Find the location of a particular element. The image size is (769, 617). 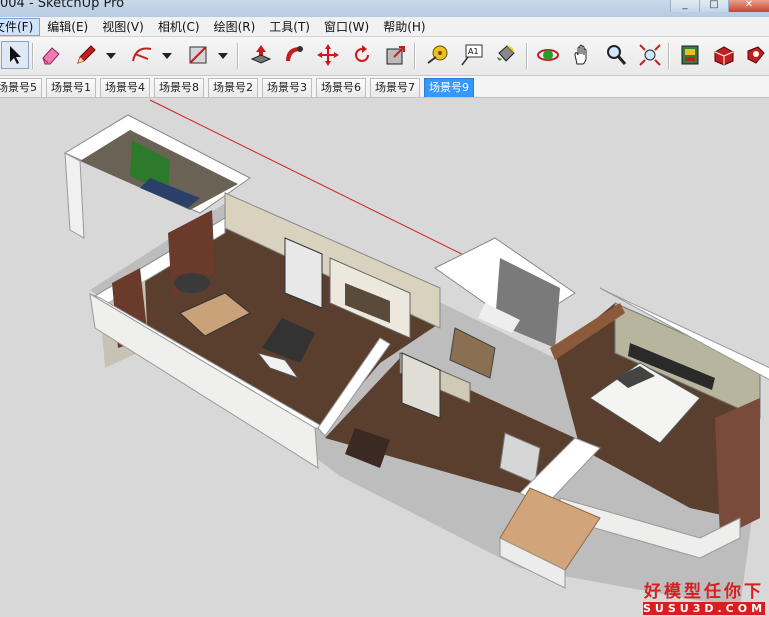

extension-tool-button is located at coordinates (755, 55).